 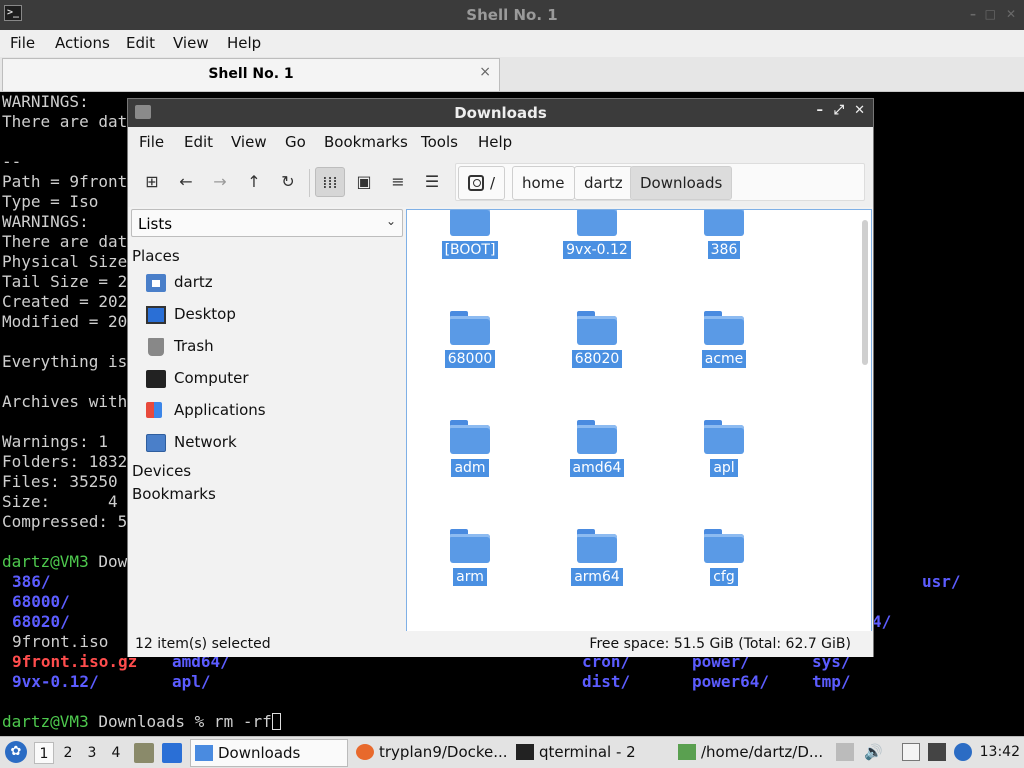 What do you see at coordinates (963, 752) in the screenshot?
I see `update-icon` at bounding box center [963, 752].